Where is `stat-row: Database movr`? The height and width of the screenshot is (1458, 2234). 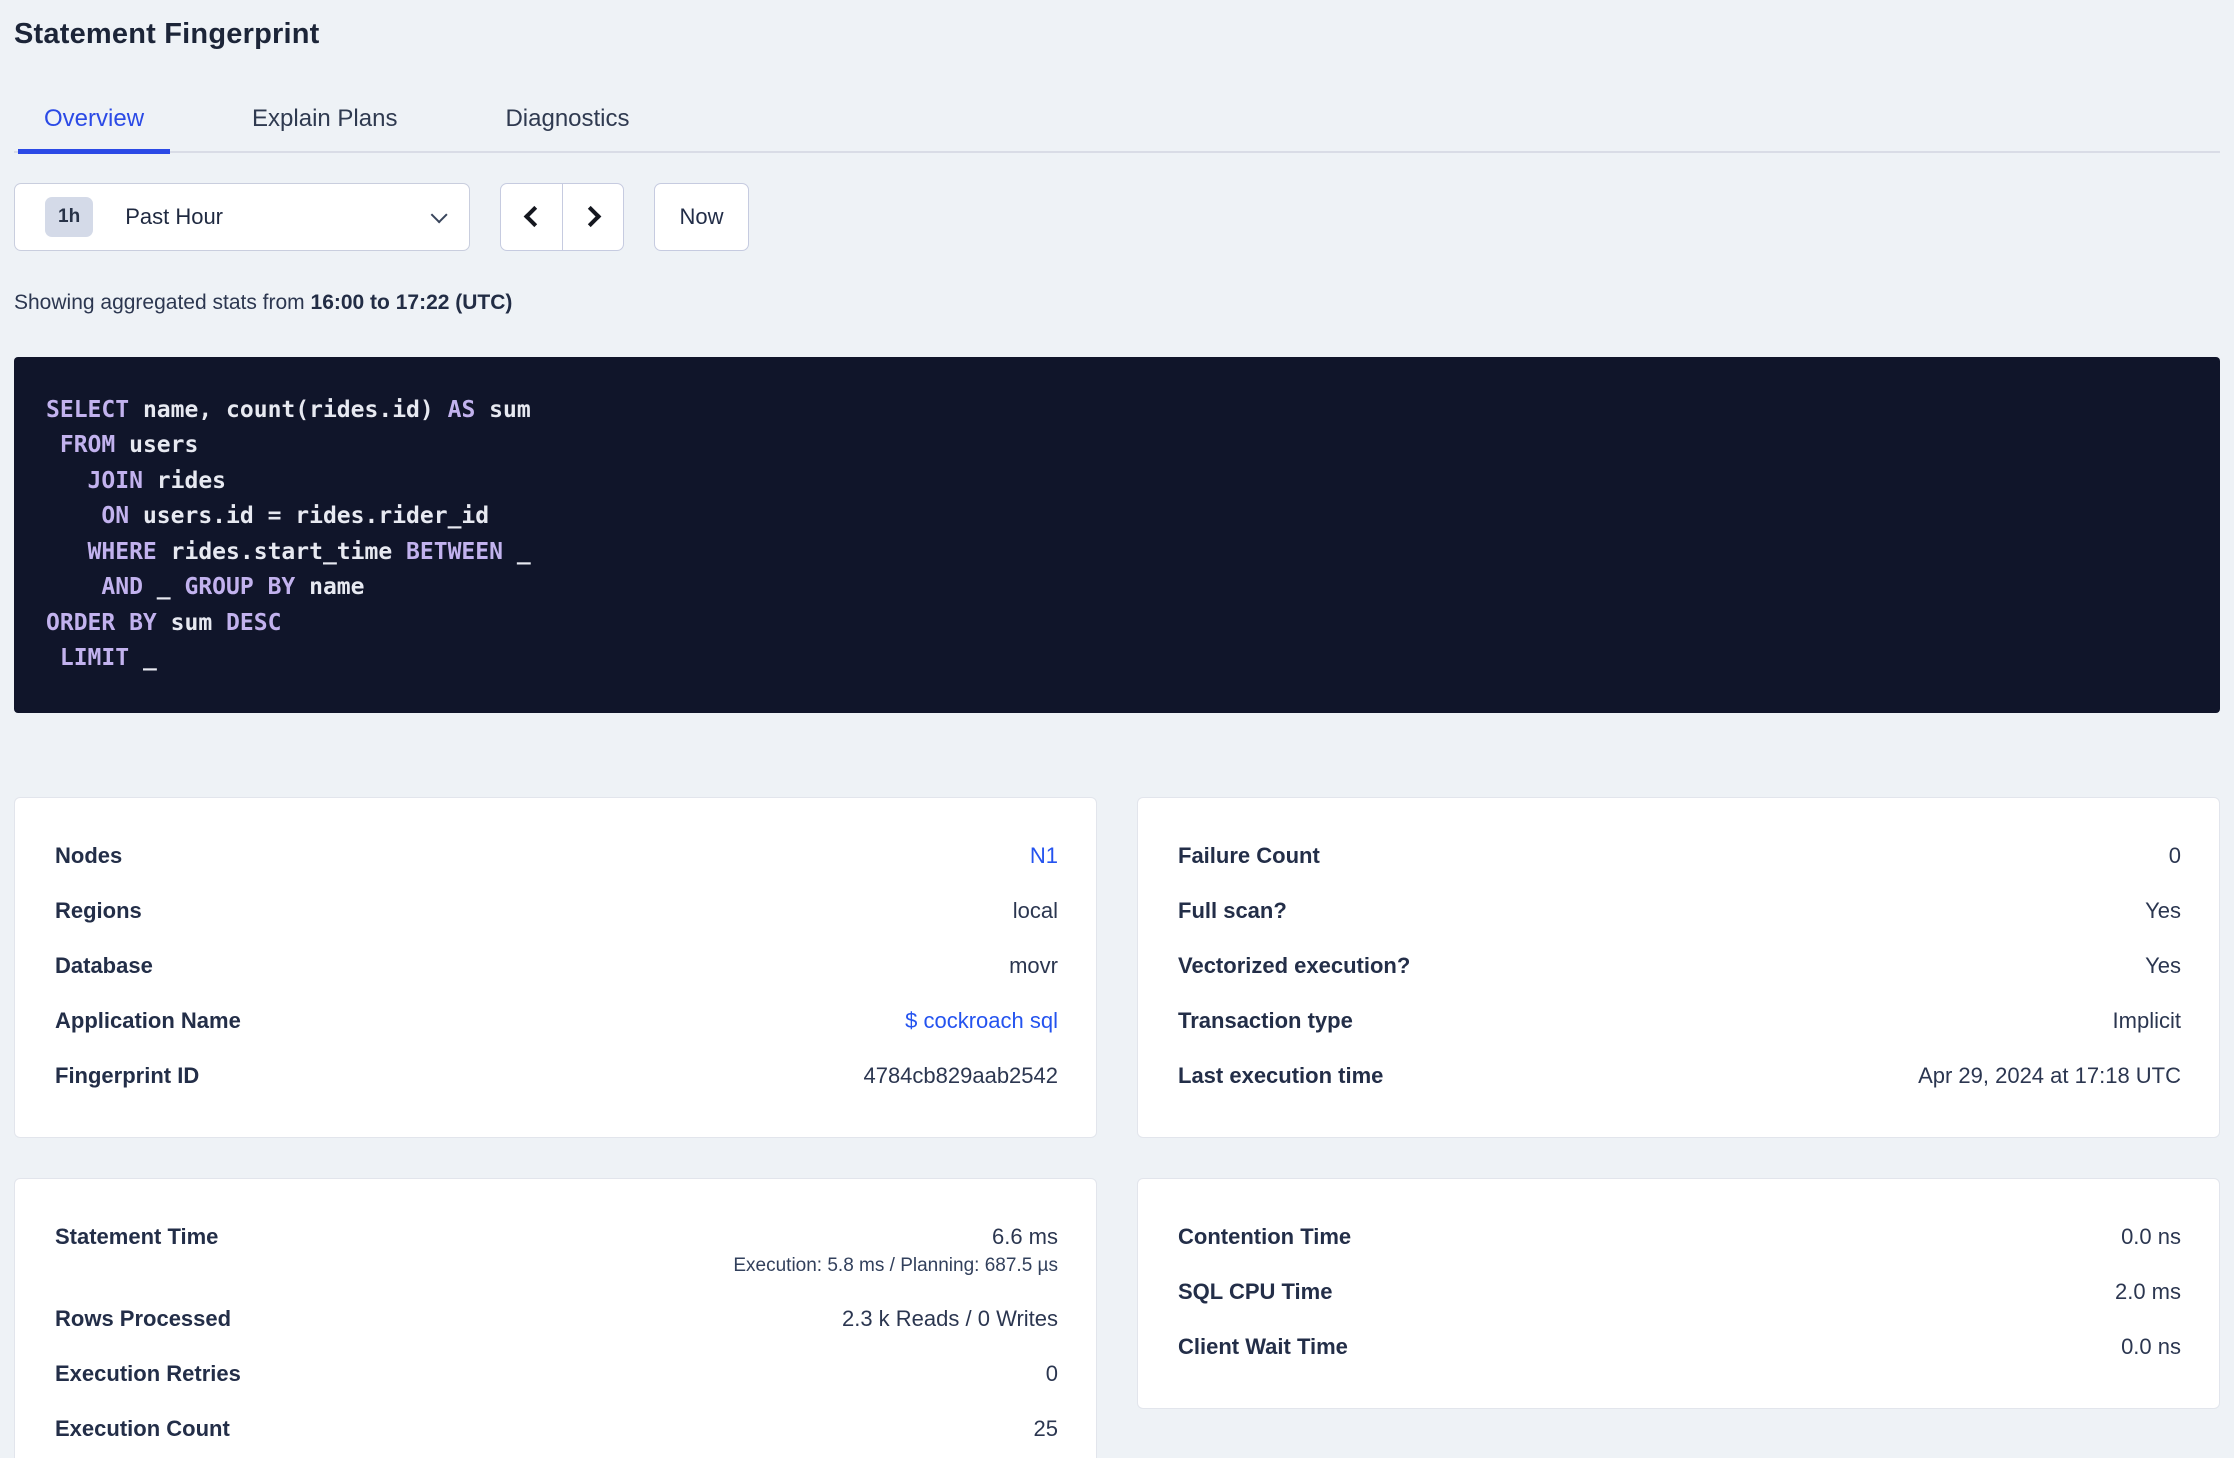 stat-row: Database movr is located at coordinates (556, 965).